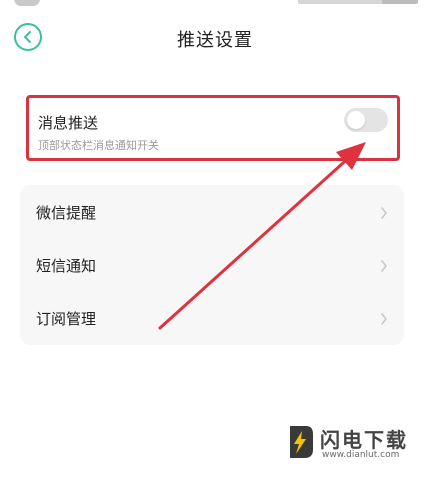 Image resolution: width=430 pixels, height=480 pixels. Describe the element at coordinates (356, 120) in the screenshot. I see `toggle-knob` at that location.